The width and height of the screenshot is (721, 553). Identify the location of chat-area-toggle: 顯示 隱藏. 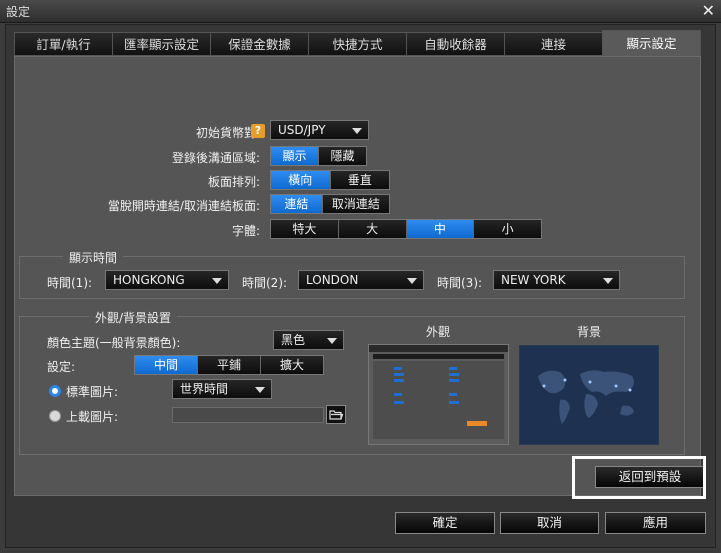
(318, 156).